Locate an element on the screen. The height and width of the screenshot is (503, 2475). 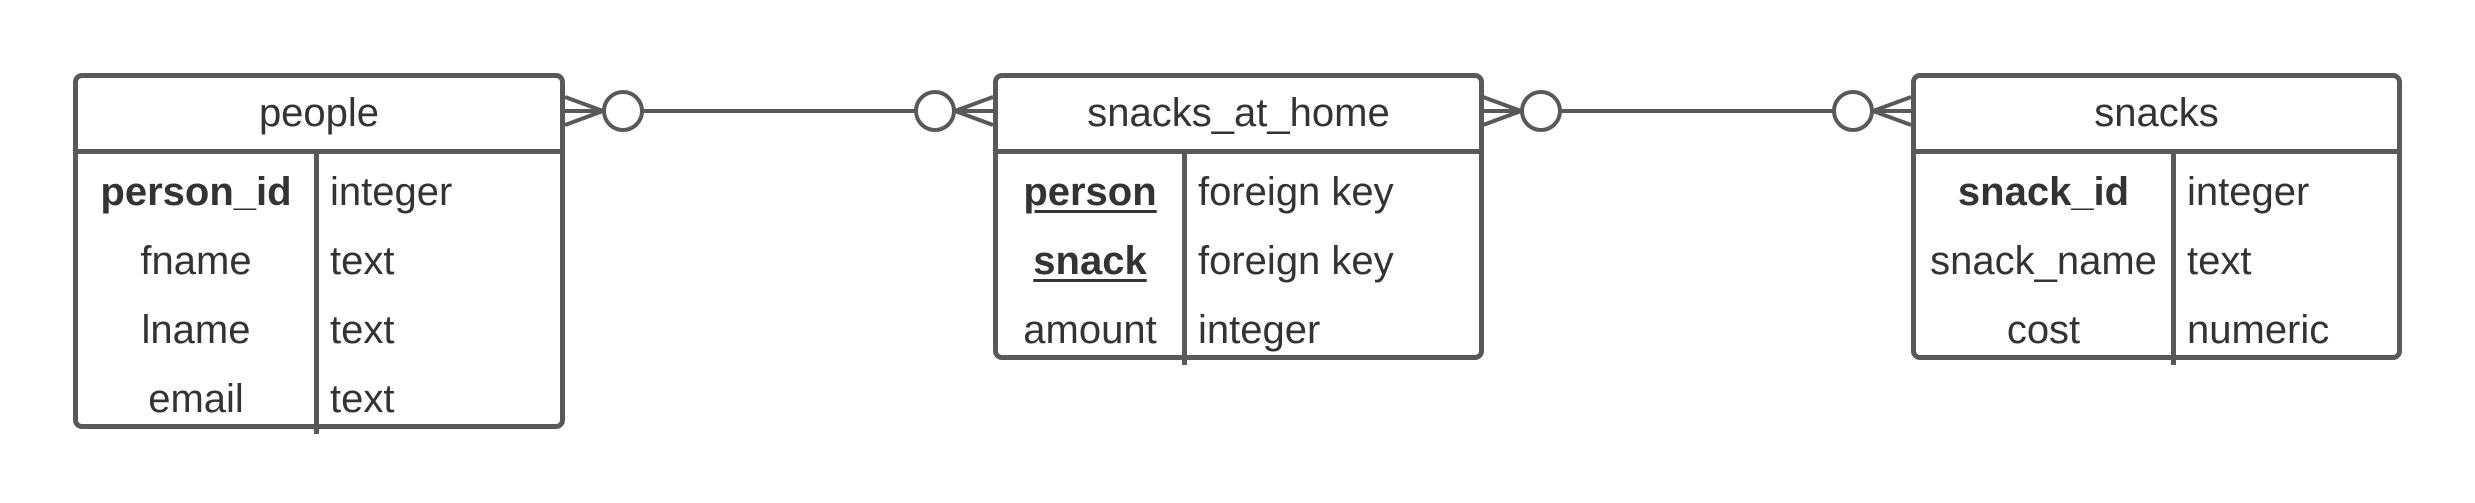
field-name: fname is located at coordinates (196, 261).